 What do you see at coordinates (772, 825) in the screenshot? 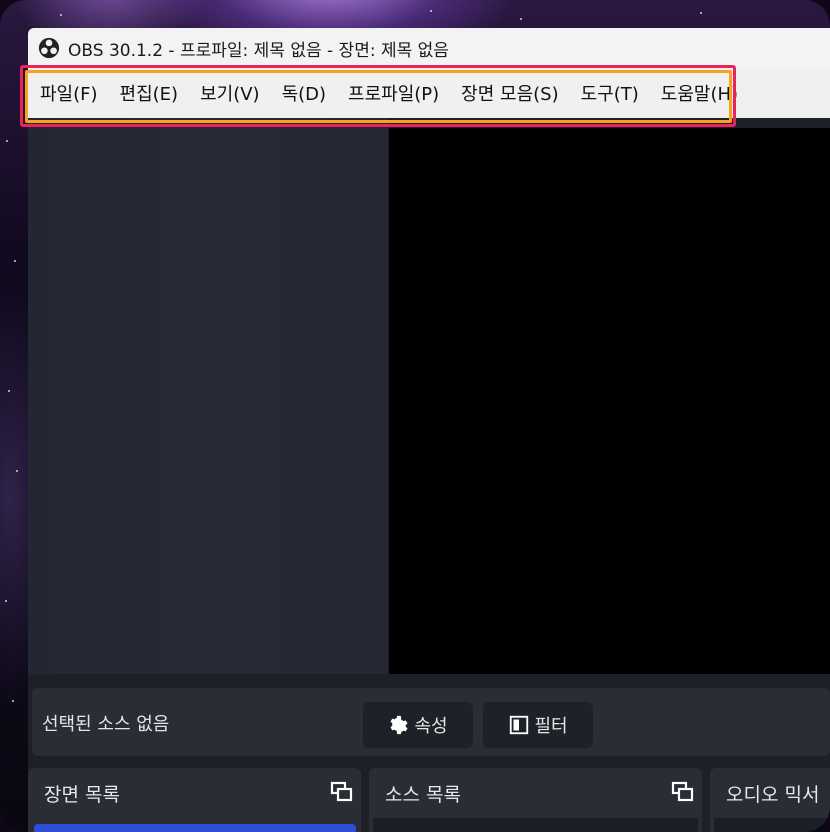
I see `audio-mixer-list` at bounding box center [772, 825].